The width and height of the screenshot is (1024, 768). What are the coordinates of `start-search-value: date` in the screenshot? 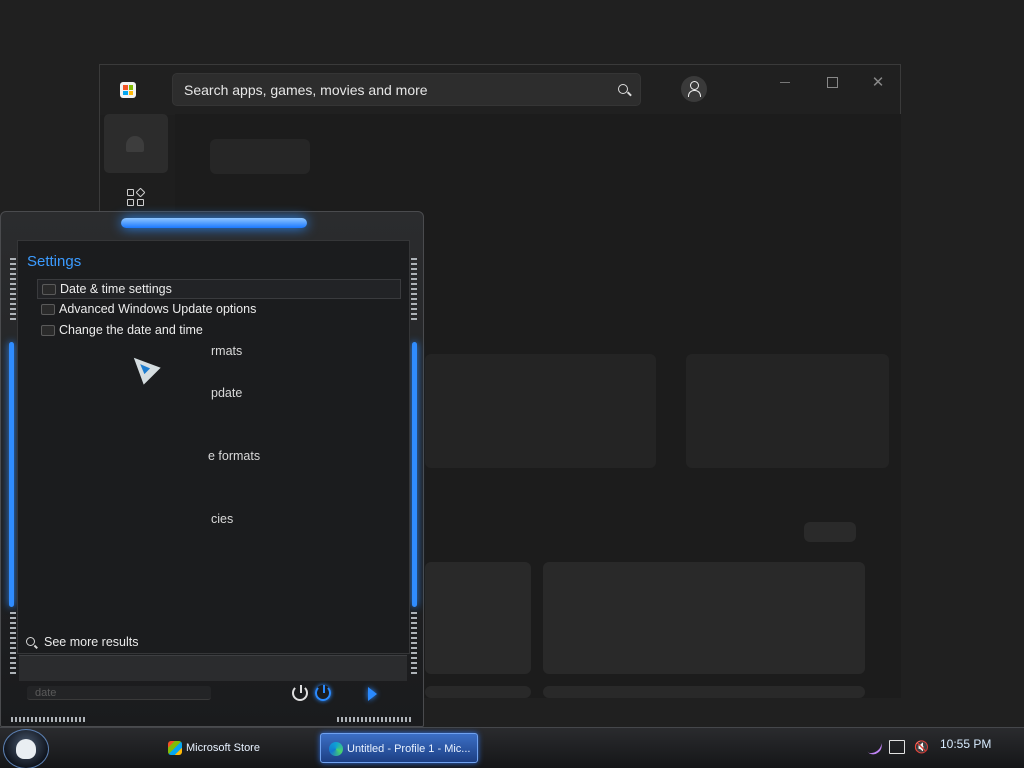 It's located at (46, 693).